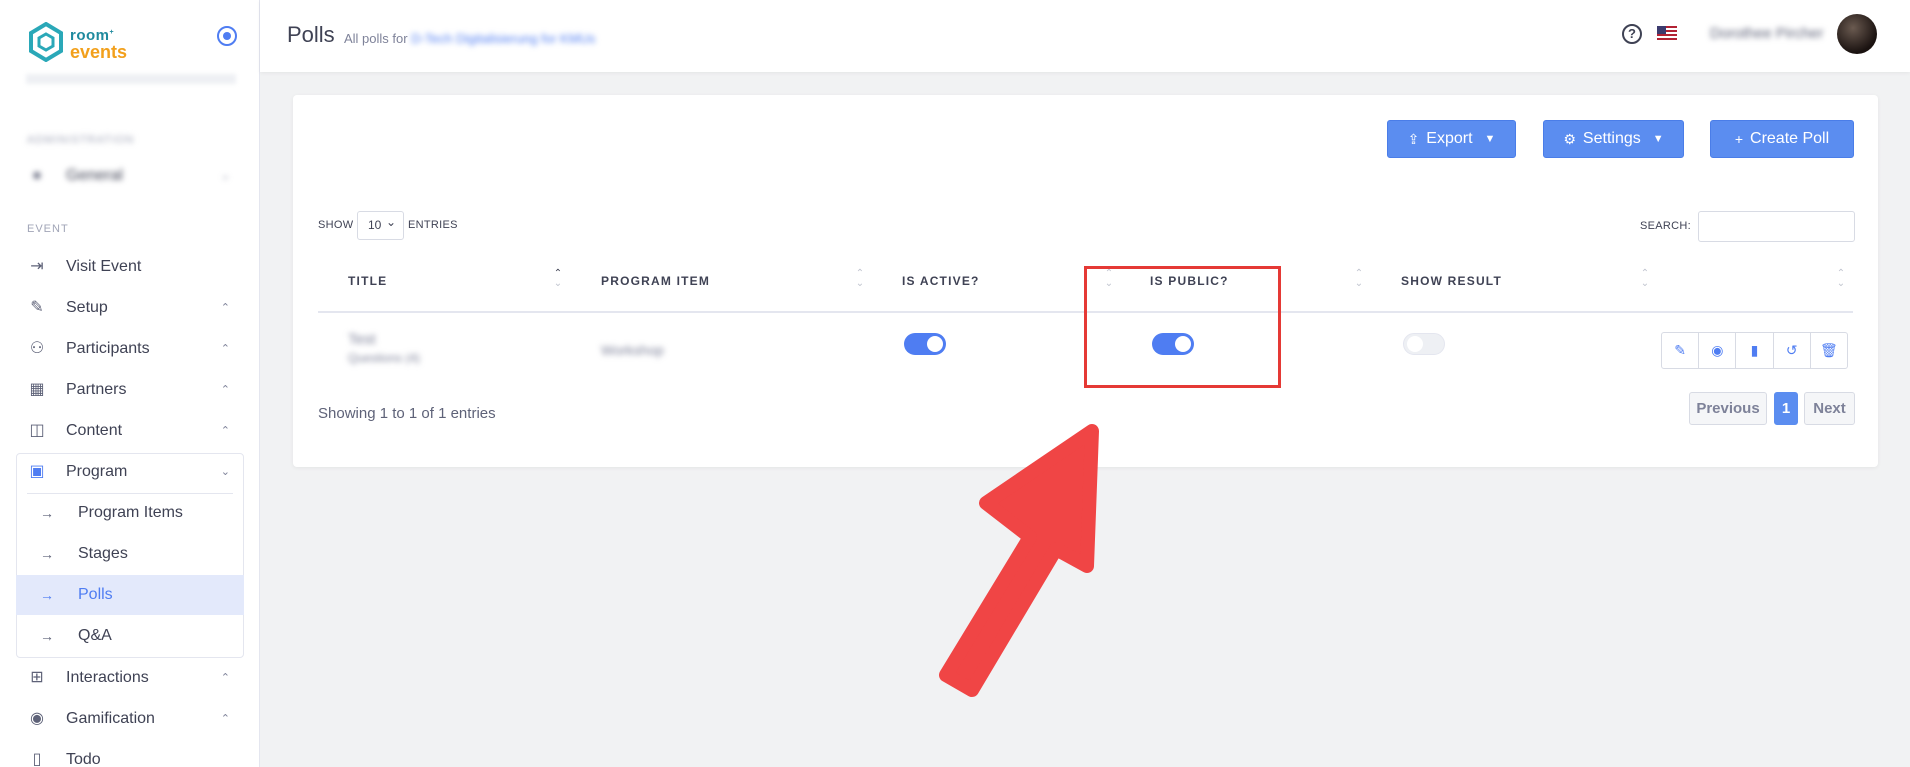  What do you see at coordinates (130, 636) in the screenshot?
I see `sidebar-subitem-qa: → Q&A` at bounding box center [130, 636].